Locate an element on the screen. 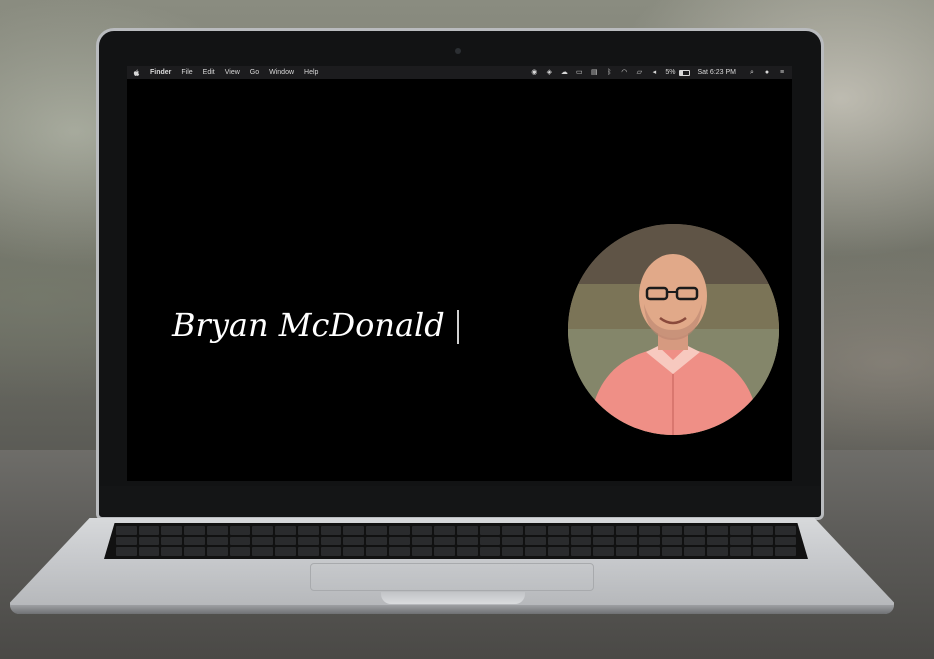 The height and width of the screenshot is (659, 934). user-icon: ● is located at coordinates (767, 72).